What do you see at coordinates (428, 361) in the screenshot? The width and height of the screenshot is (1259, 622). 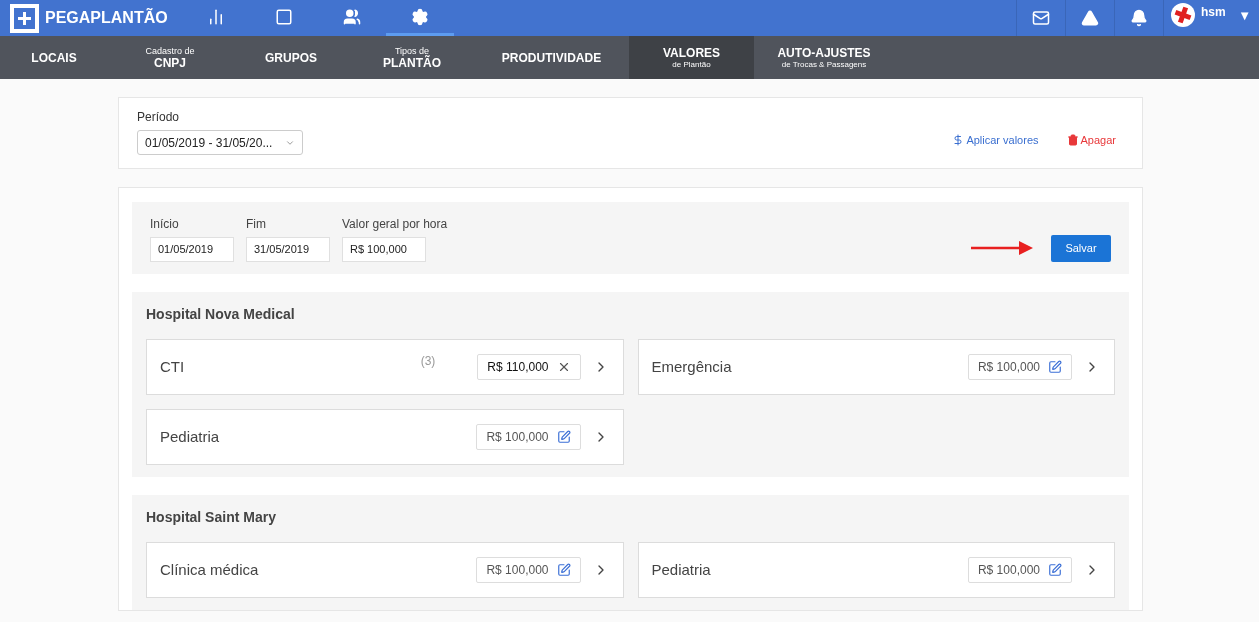 I see `unit-count: (3)` at bounding box center [428, 361].